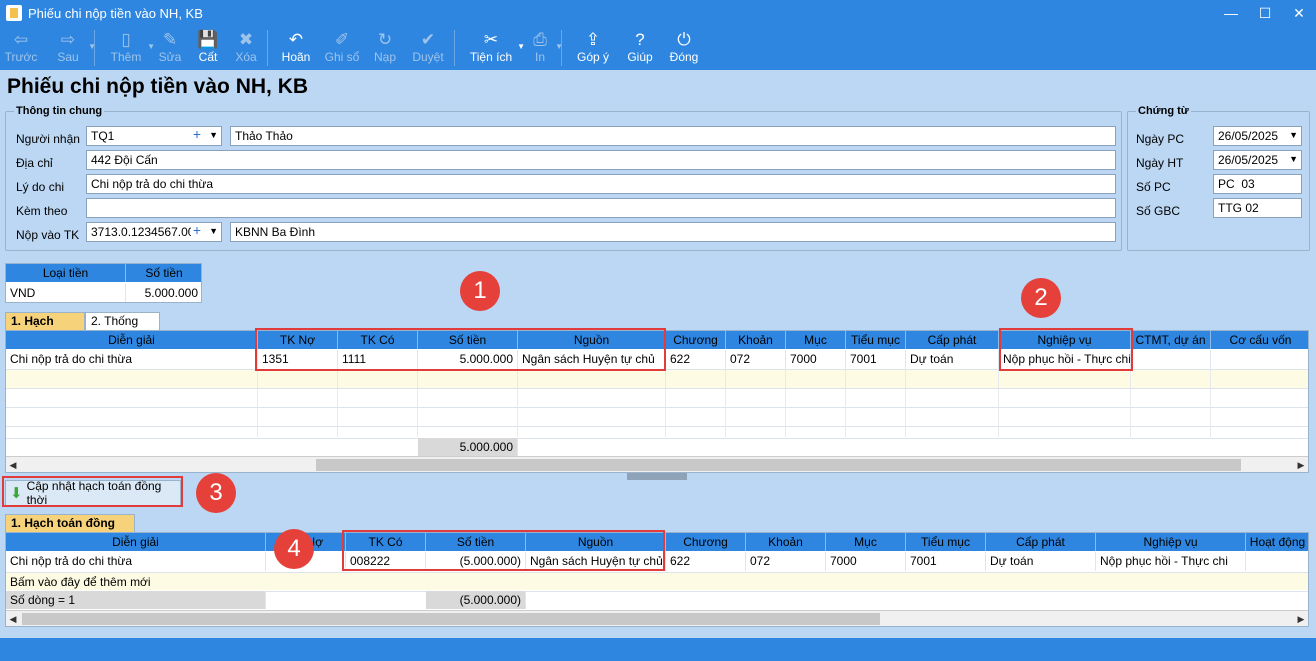  What do you see at coordinates (601, 184) in the screenshot?
I see `ly-do-input: Chi nộp trả do chi thừa` at bounding box center [601, 184].